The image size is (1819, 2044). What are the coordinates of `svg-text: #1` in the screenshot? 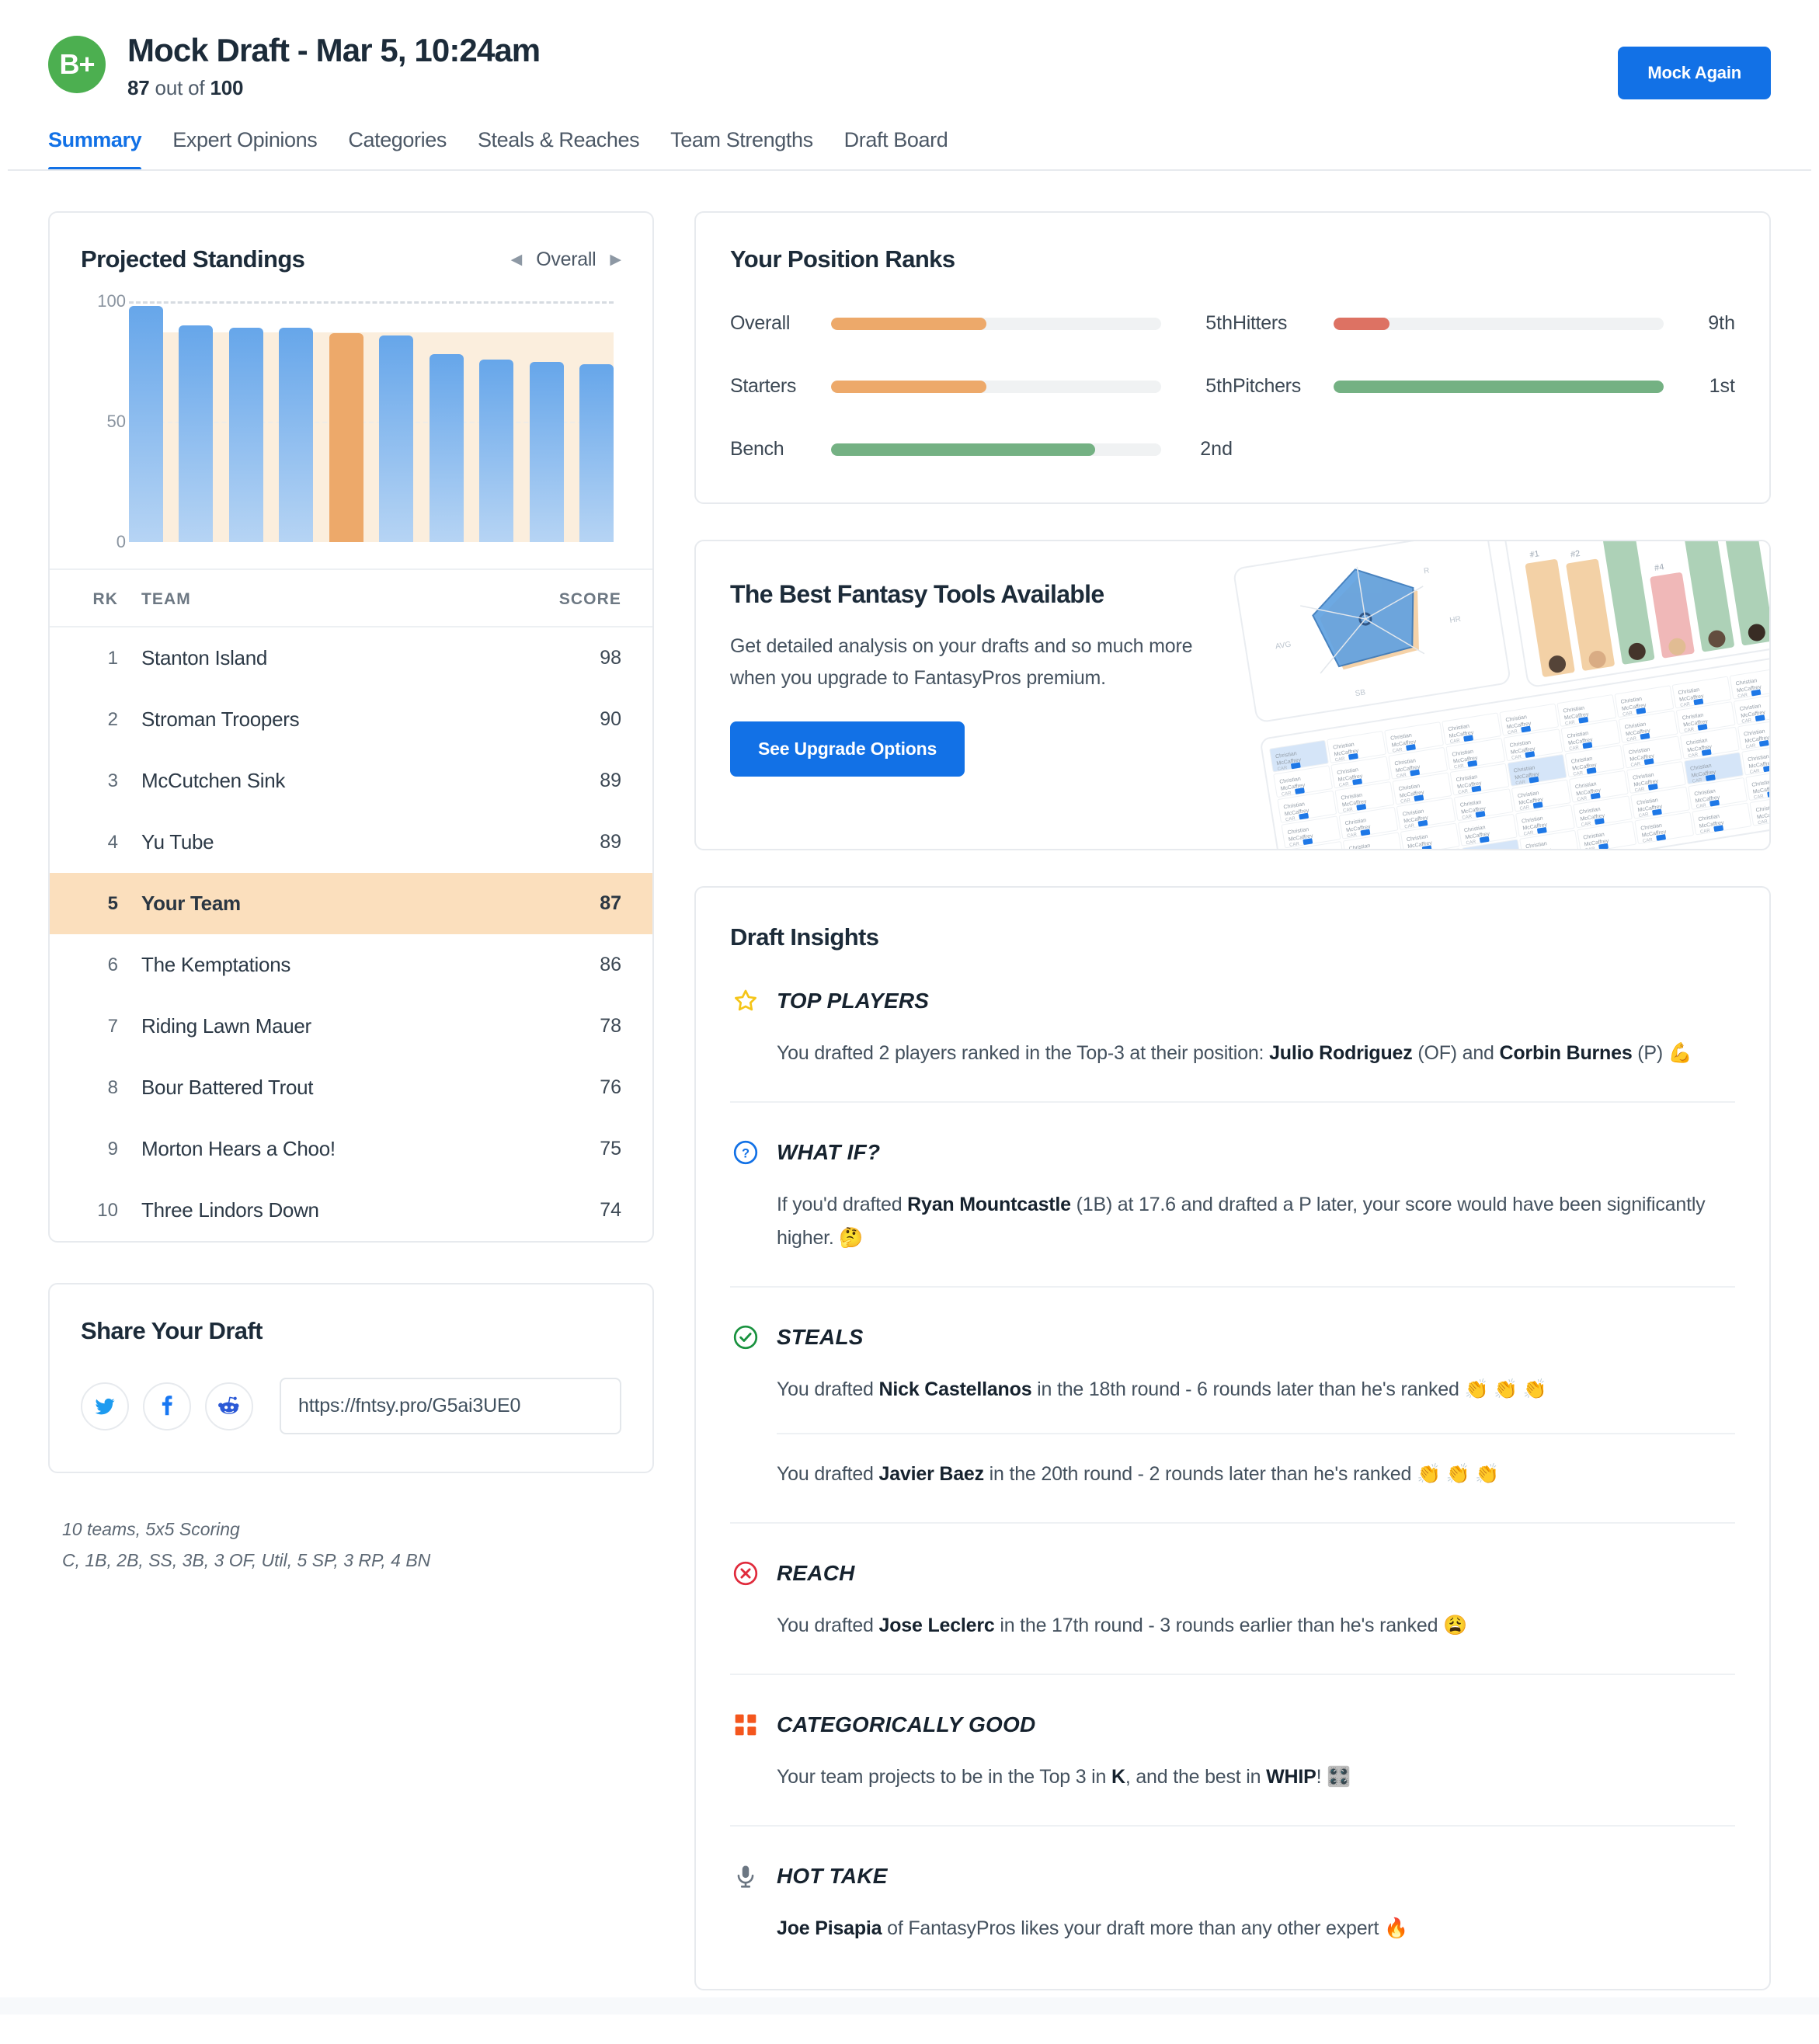 It's located at (1534, 554).